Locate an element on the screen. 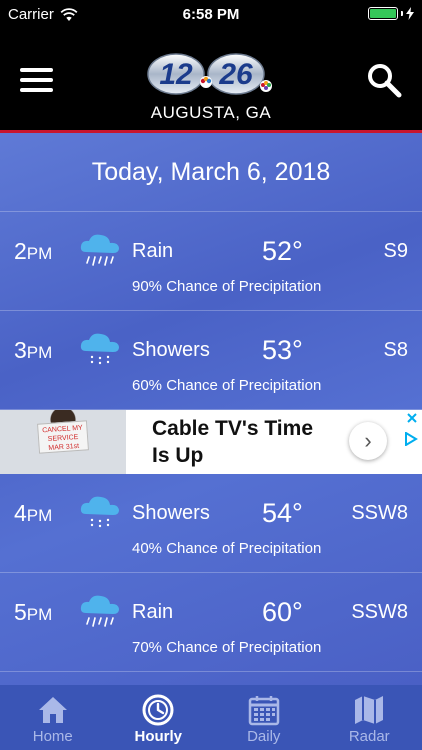 This screenshot has height=750, width=422. menu-button is located at coordinates (36, 80).